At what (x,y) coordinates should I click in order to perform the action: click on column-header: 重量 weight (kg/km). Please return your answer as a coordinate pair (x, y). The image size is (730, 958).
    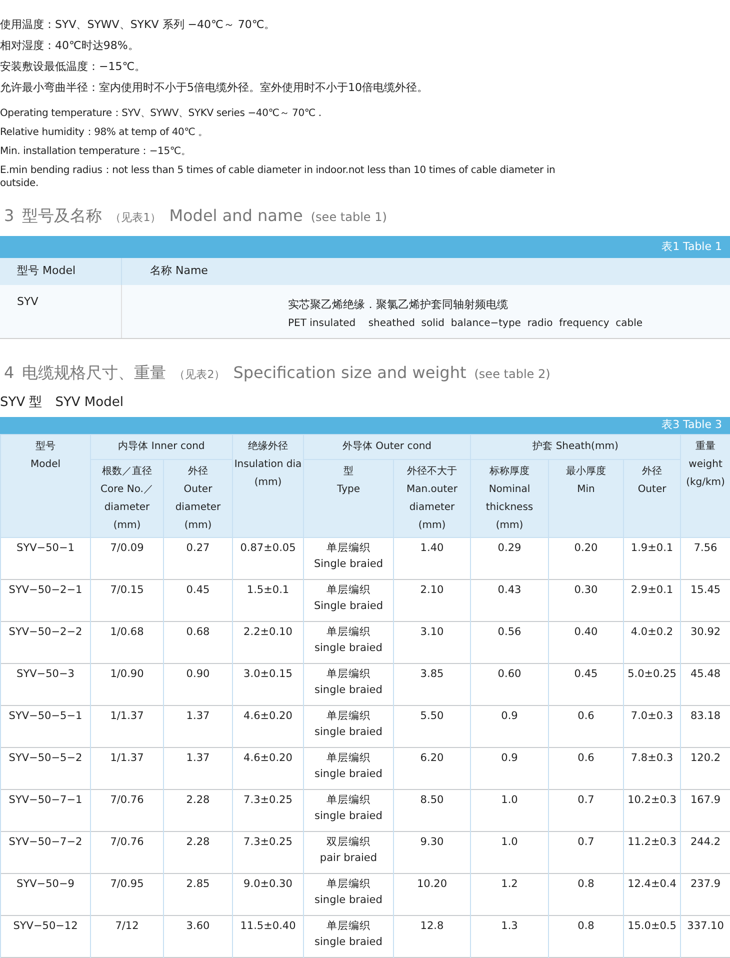
    Looking at the image, I should click on (705, 486).